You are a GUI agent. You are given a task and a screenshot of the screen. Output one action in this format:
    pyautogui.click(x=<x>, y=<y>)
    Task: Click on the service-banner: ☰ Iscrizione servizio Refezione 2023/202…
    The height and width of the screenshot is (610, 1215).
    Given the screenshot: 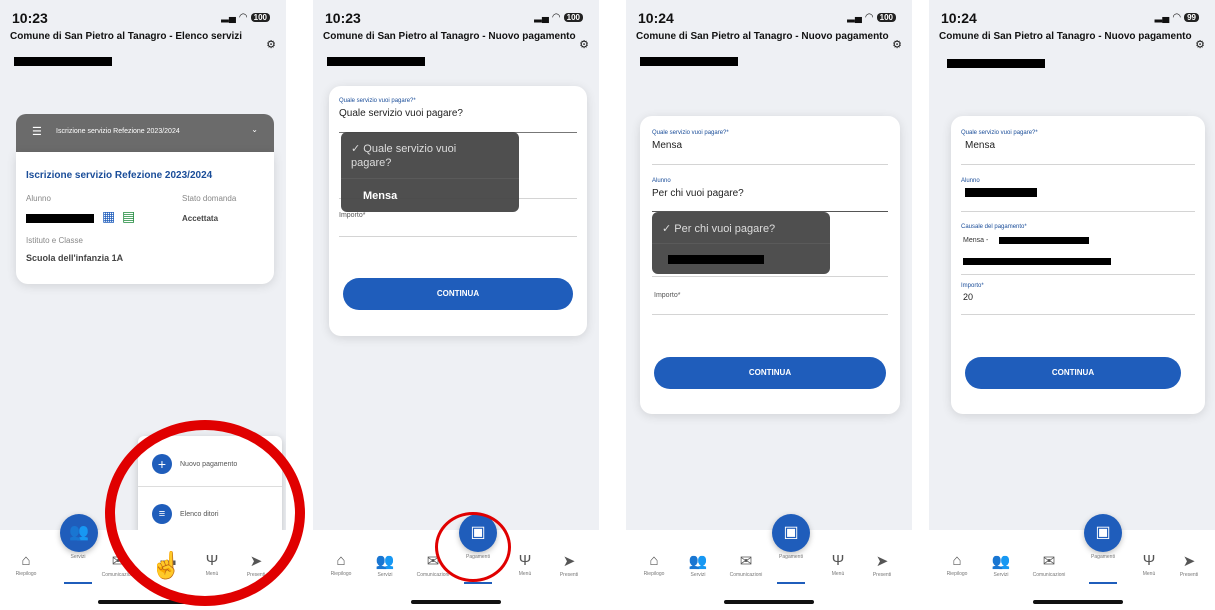 What is the action you would take?
    pyautogui.click(x=145, y=133)
    